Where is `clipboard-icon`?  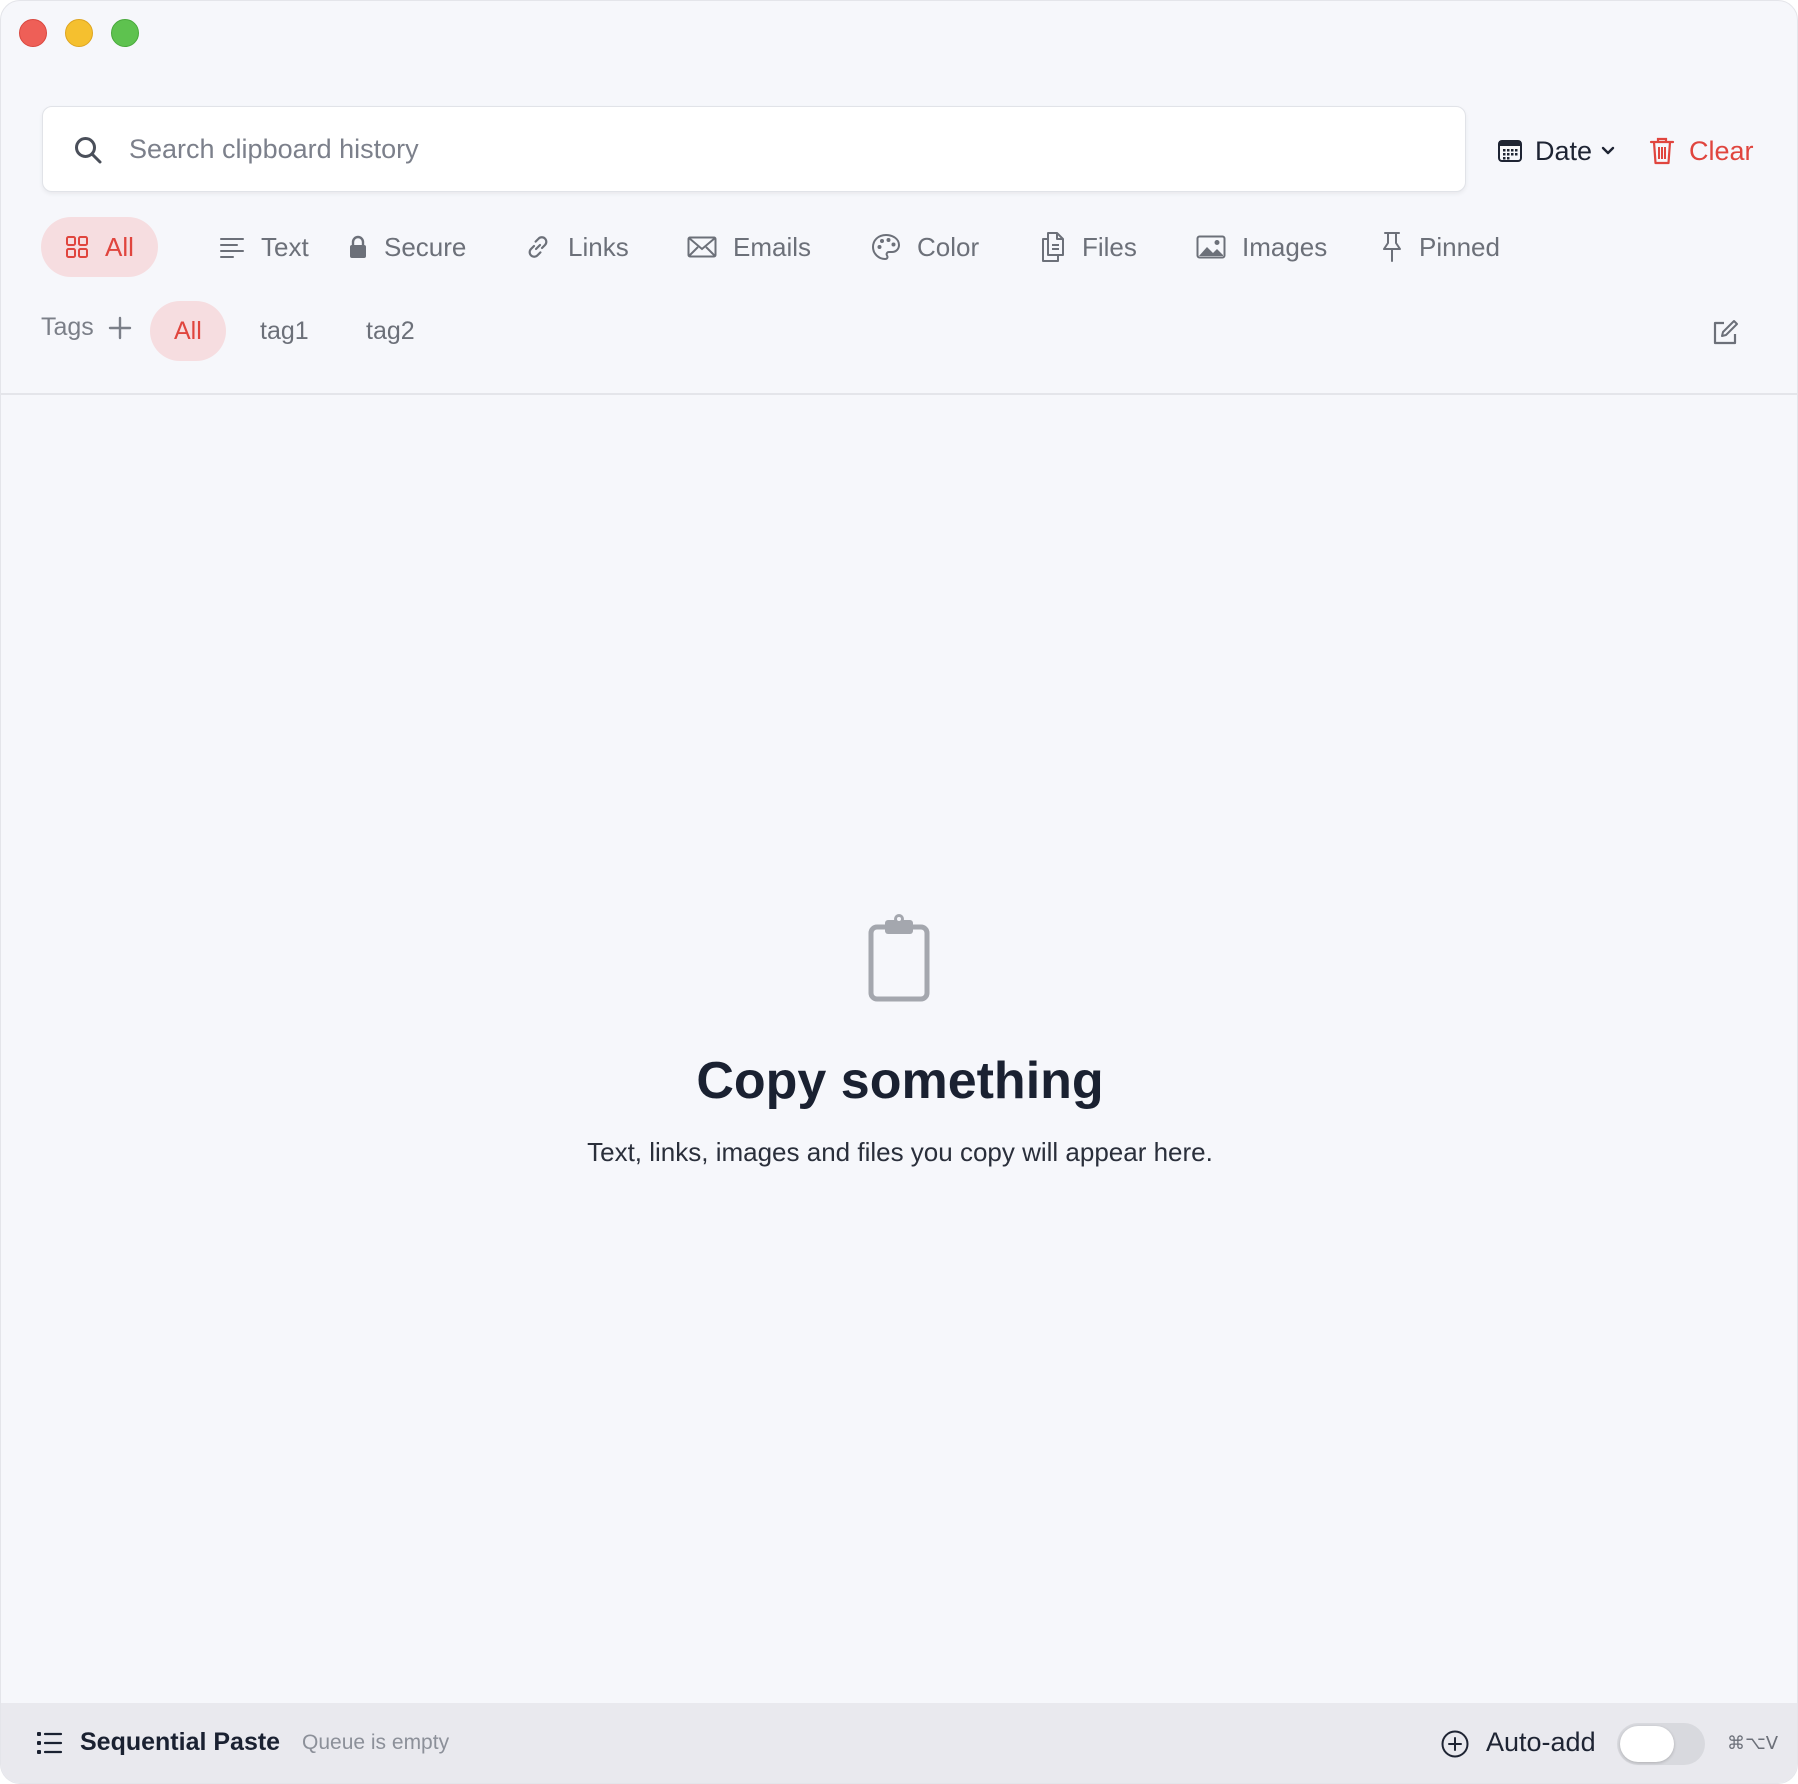
clipboard-icon is located at coordinates (899, 958).